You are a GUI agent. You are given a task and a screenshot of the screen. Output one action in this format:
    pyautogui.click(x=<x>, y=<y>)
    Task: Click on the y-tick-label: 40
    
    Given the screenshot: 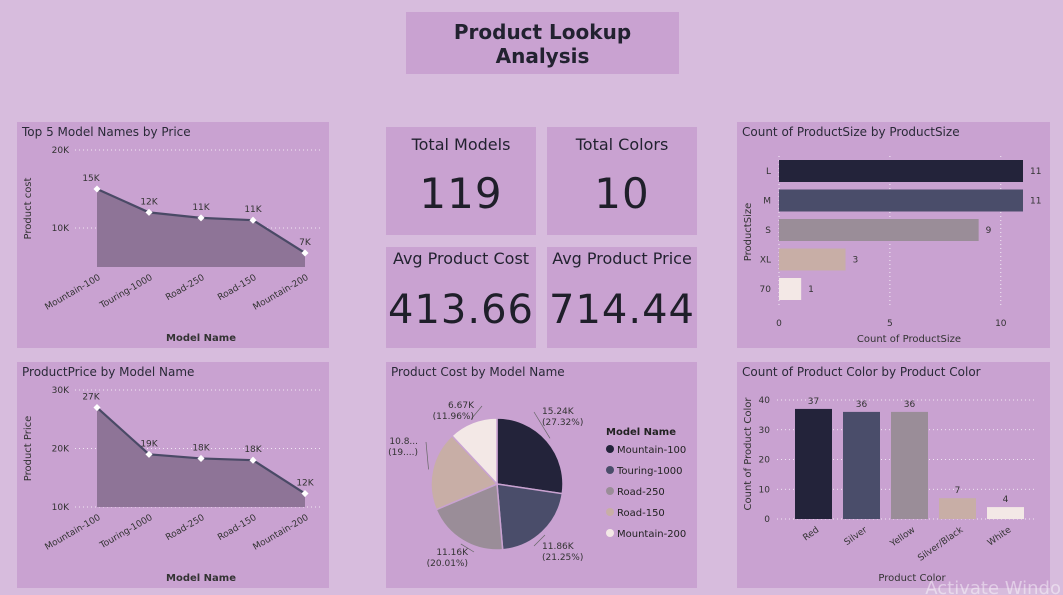 What is the action you would take?
    pyautogui.click(x=765, y=401)
    